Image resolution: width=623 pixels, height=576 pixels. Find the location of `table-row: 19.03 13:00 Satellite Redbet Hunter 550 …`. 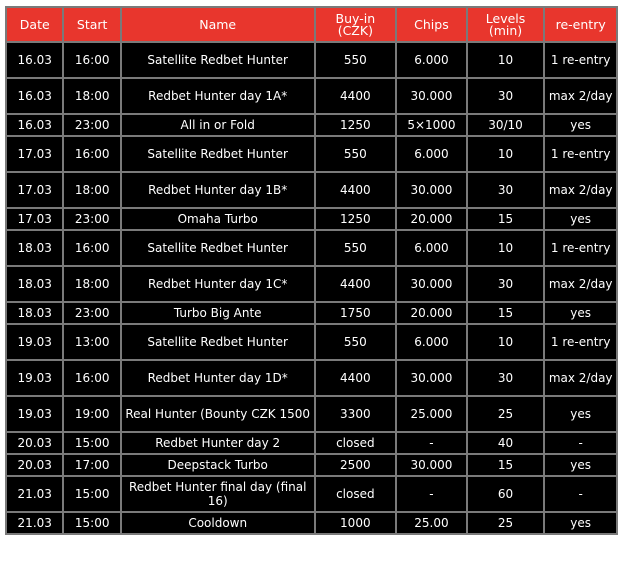

table-row: 19.03 13:00 Satellite Redbet Hunter 550 … is located at coordinates (311, 342).